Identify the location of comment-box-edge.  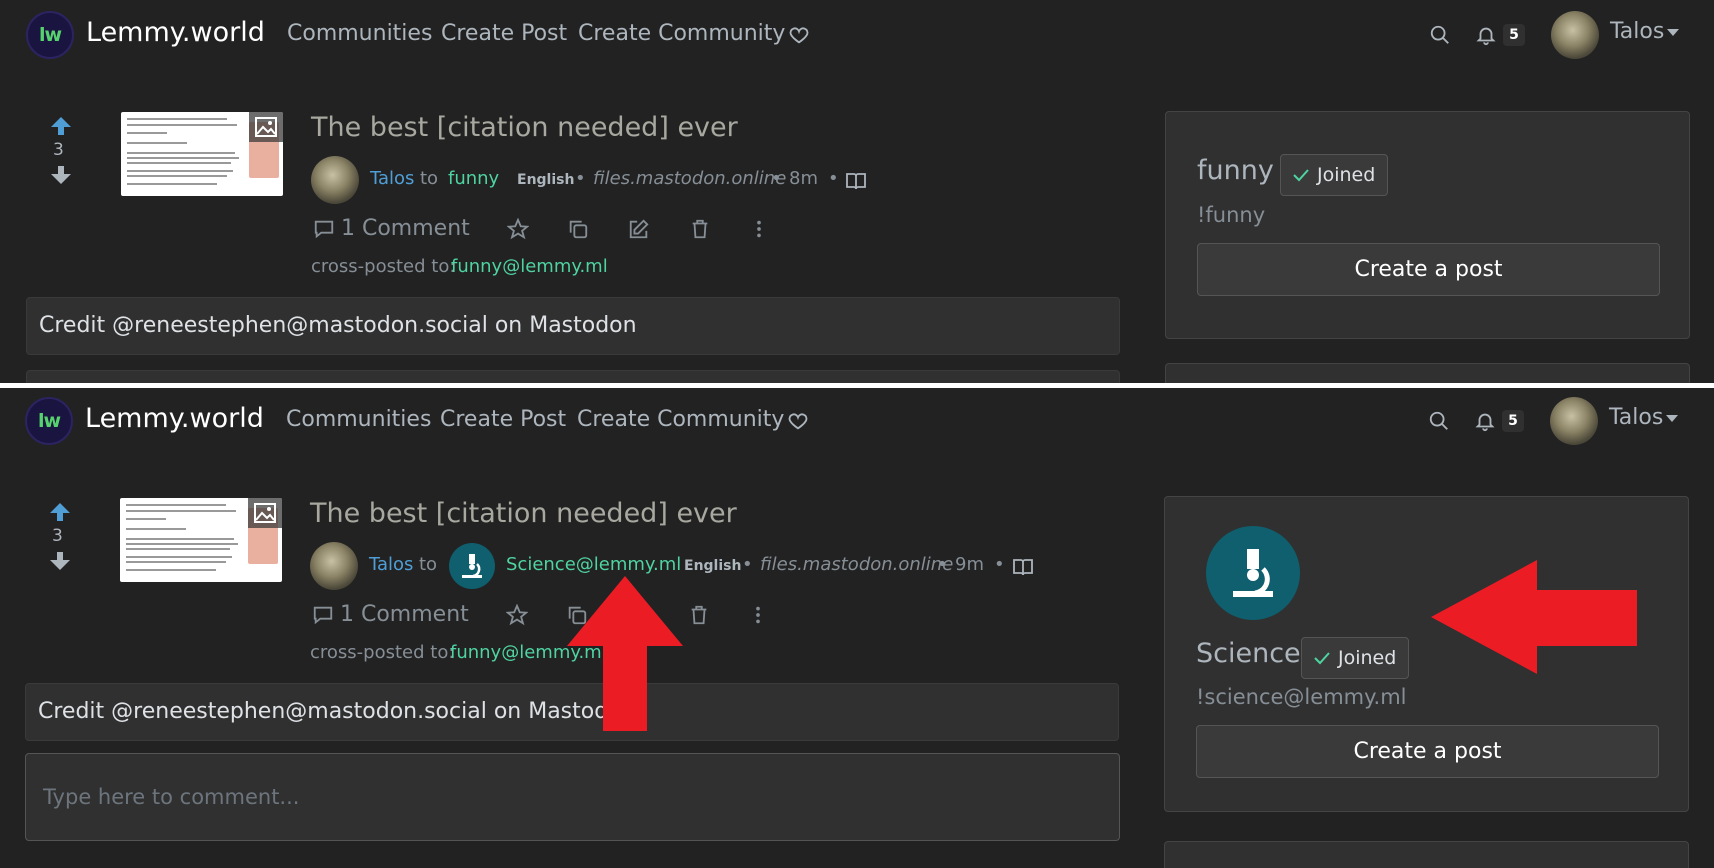
(573, 376).